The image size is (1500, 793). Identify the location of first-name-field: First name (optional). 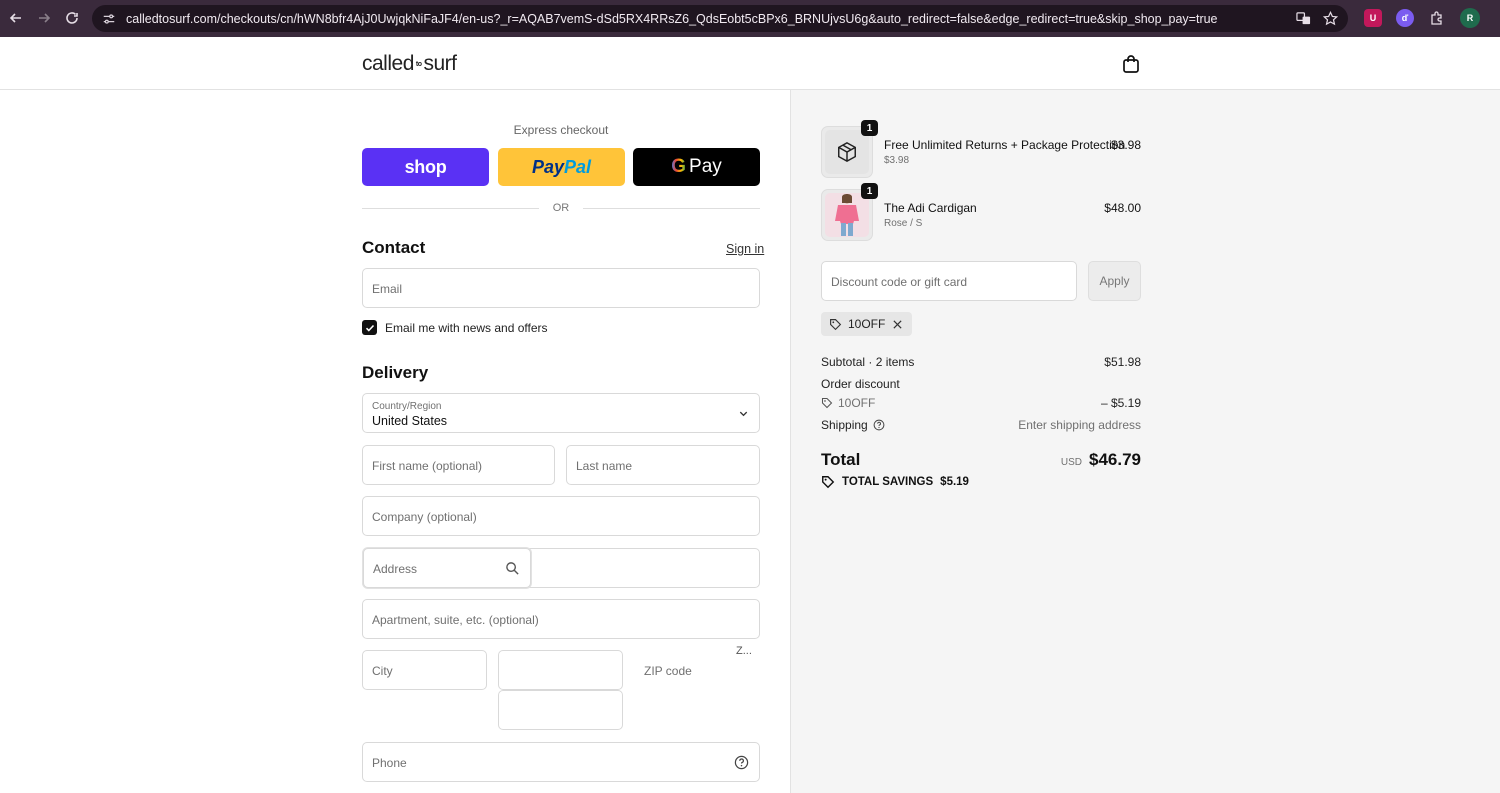
(458, 465).